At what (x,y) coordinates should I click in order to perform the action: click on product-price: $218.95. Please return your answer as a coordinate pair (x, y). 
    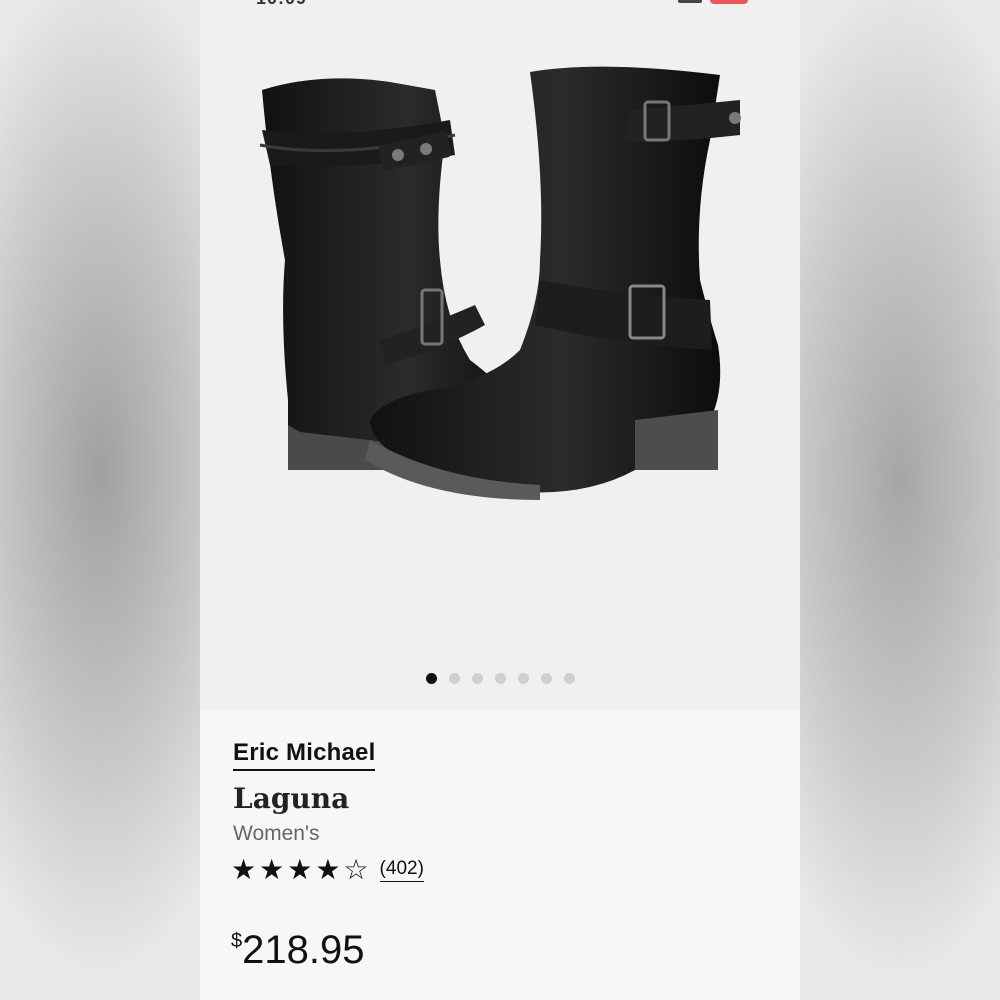
    Looking at the image, I should click on (297, 950).